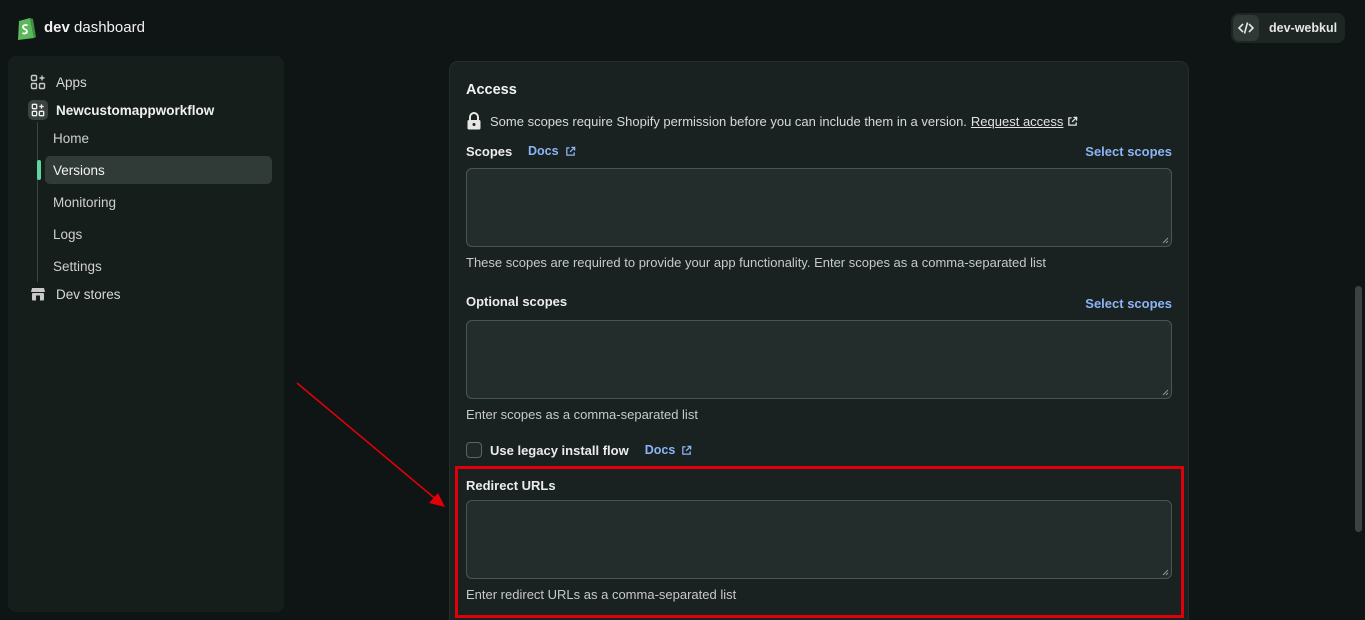 This screenshot has width=1365, height=620. I want to click on optional-scopes-help-text: Enter scopes as a comma-separated list, so click(582, 414).